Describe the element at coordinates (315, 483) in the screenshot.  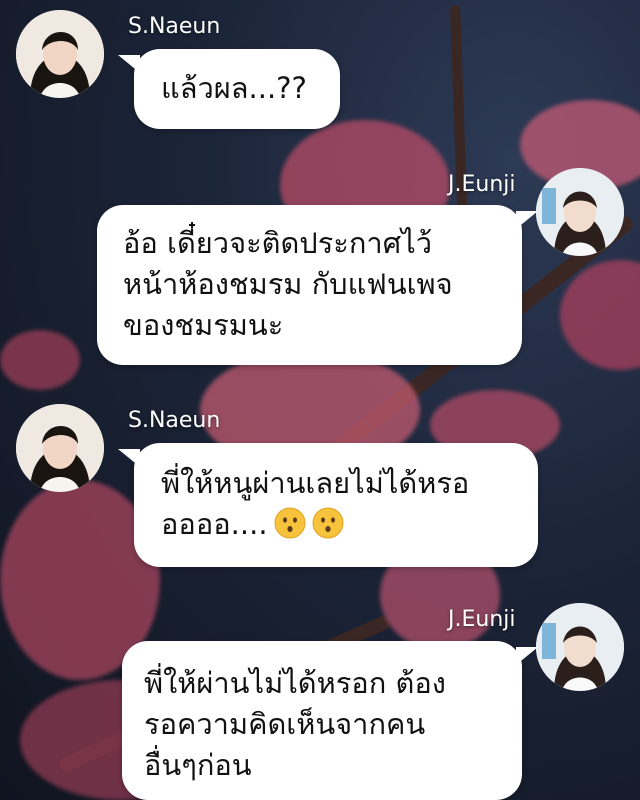
I see `message-text: พี่ให้หนูผ่านเลยไม่ได้หรอ` at that location.